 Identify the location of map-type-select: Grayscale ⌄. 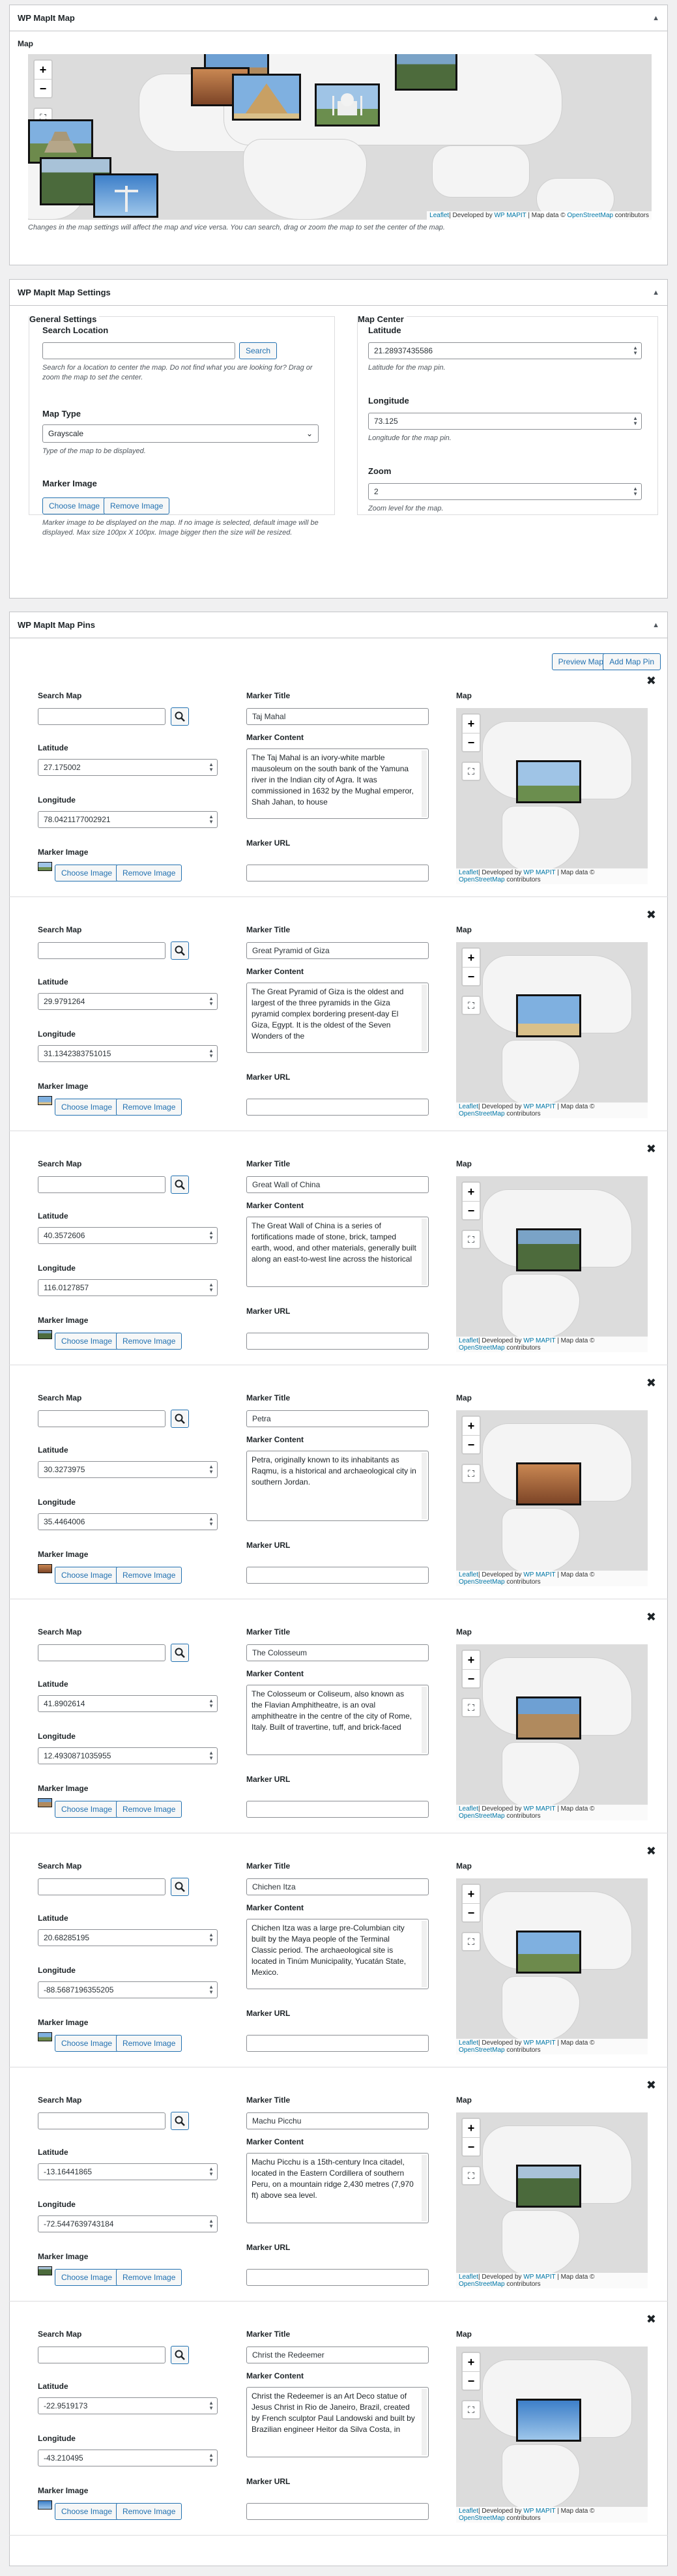
(181, 433).